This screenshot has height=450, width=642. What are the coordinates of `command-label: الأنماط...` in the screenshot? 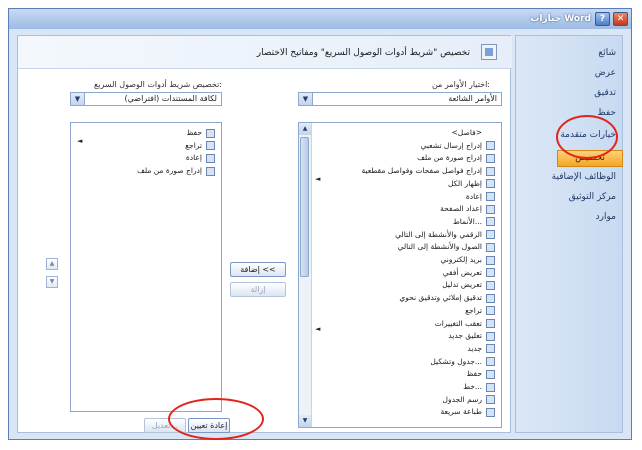 It's located at (467, 221).